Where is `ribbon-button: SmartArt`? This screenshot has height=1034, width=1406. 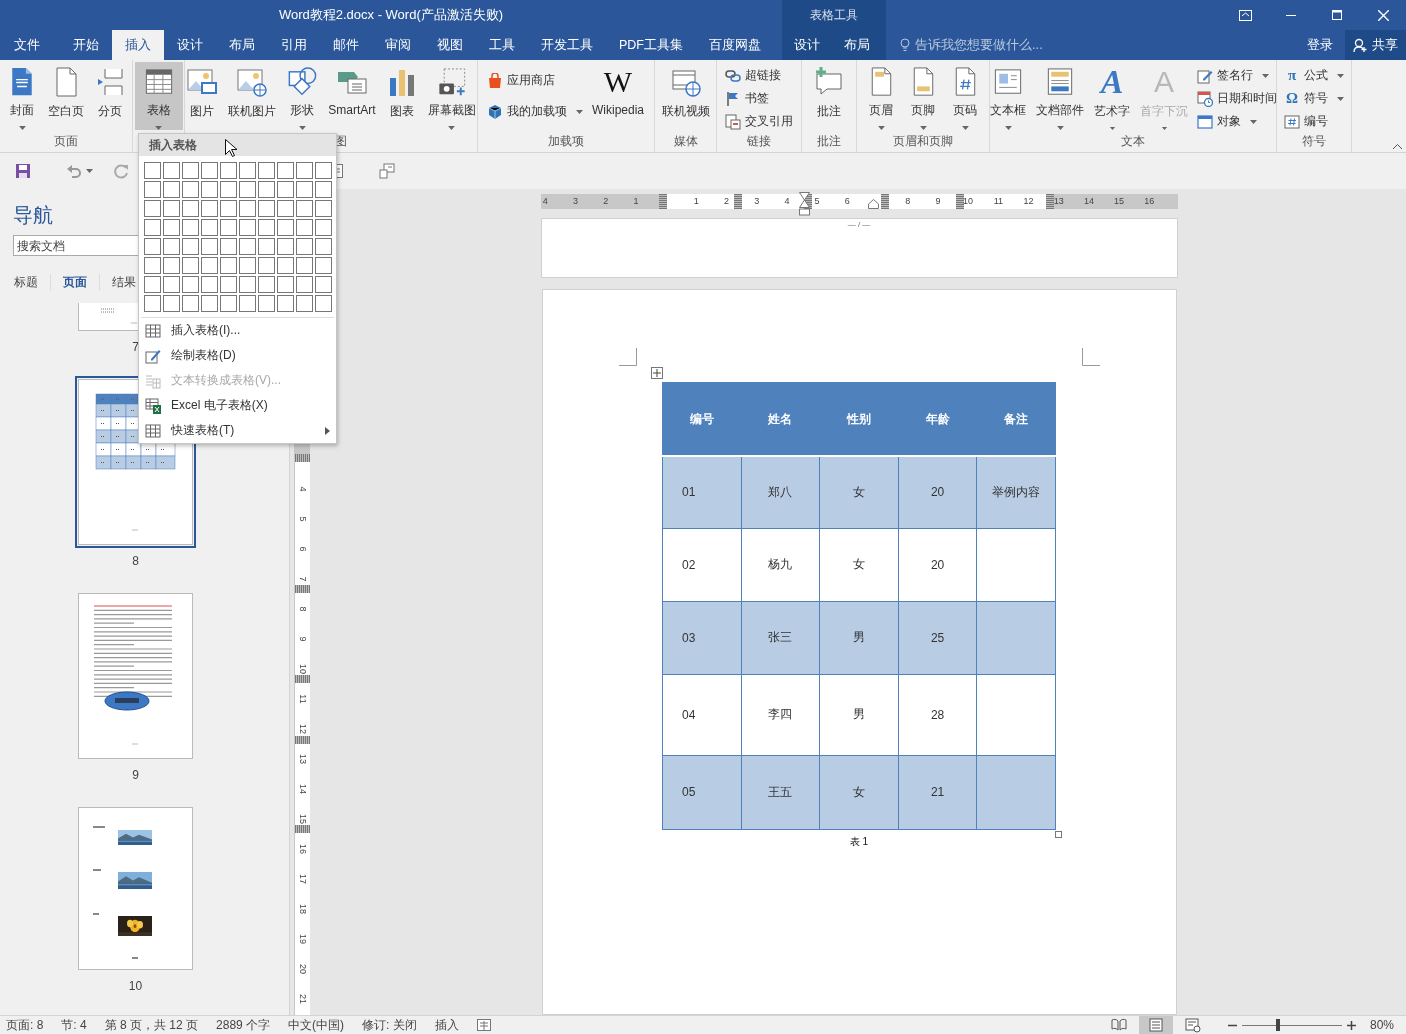 ribbon-button: SmartArt is located at coordinates (352, 96).